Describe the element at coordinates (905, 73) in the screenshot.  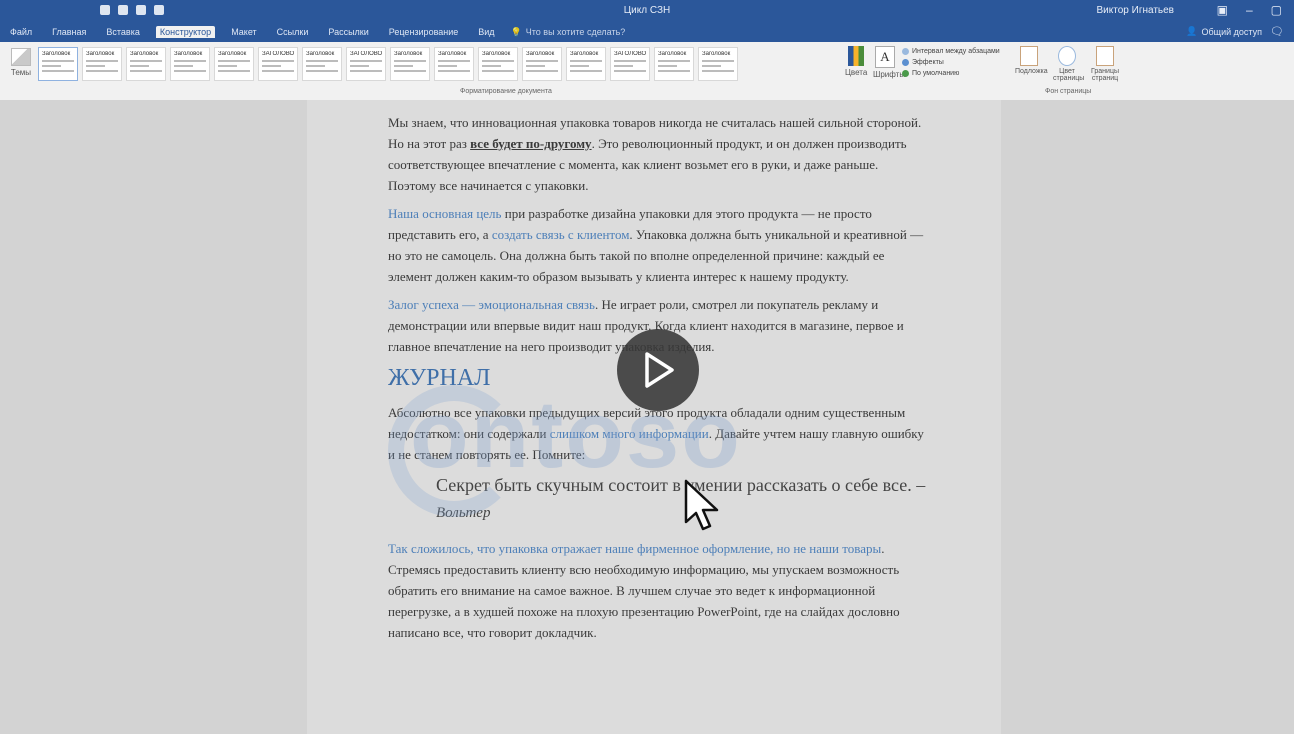
I see `check-icon` at that location.